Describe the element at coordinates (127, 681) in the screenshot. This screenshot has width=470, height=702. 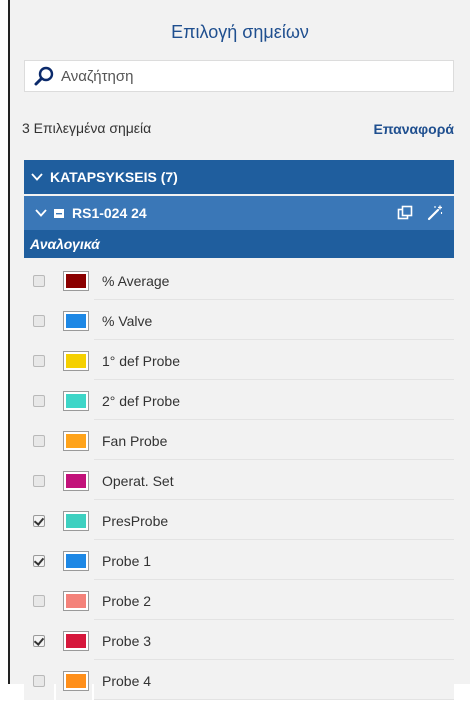
I see `point-label: Probe 4` at that location.